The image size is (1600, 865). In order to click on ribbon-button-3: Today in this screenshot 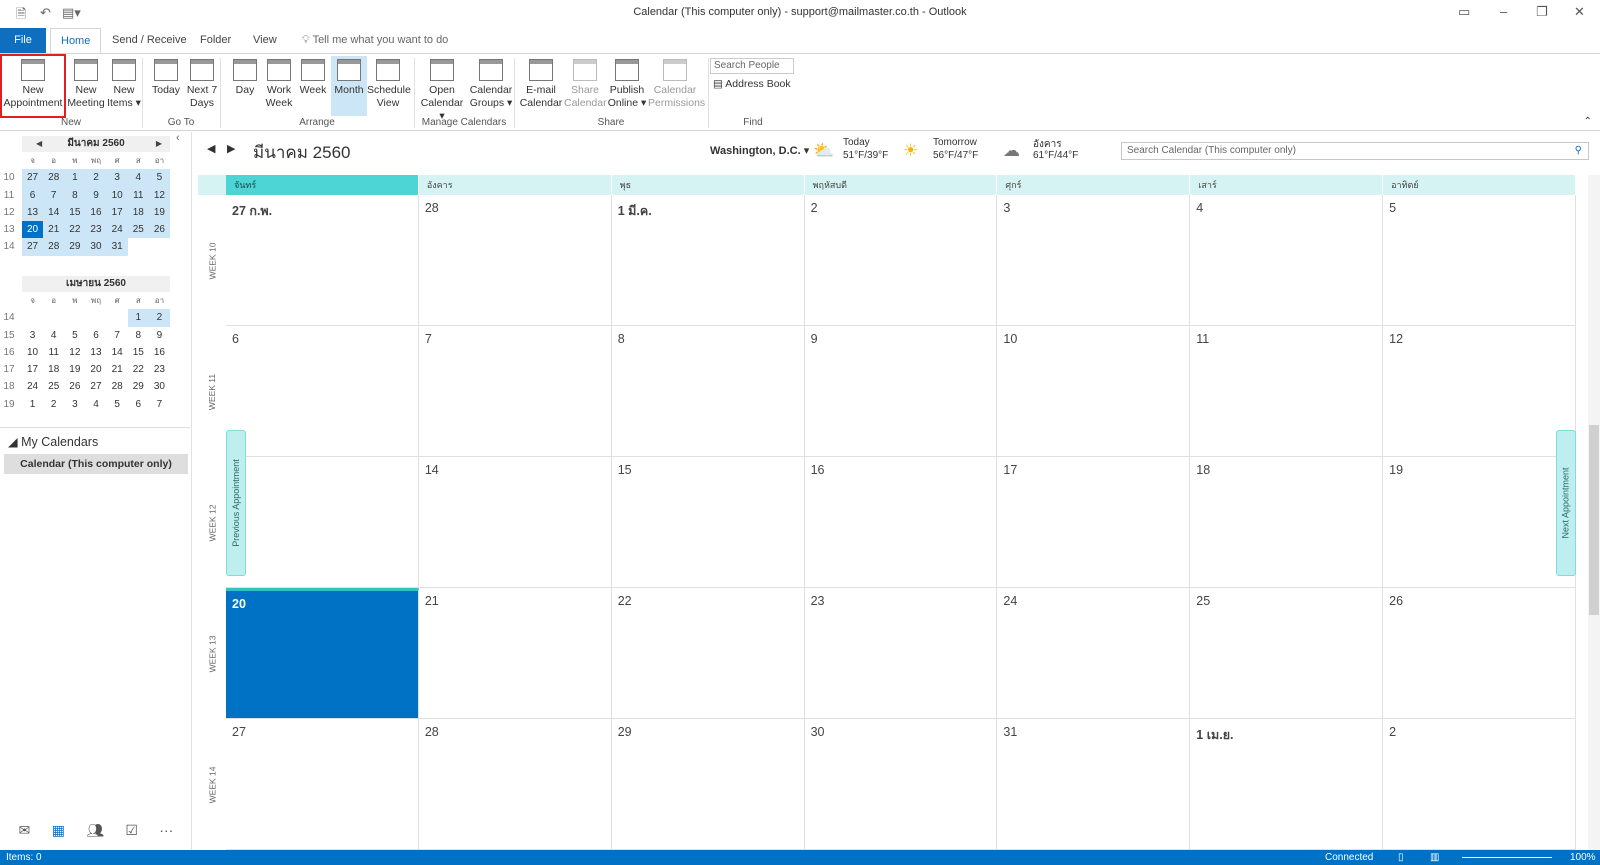, I will do `click(166, 86)`.